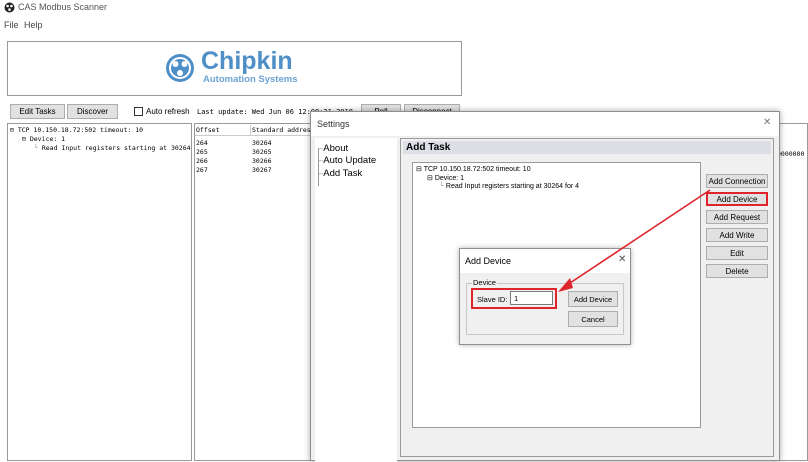  Describe the element at coordinates (37, 111) in the screenshot. I see `edit-tasks-button: Edit Tasks` at that location.